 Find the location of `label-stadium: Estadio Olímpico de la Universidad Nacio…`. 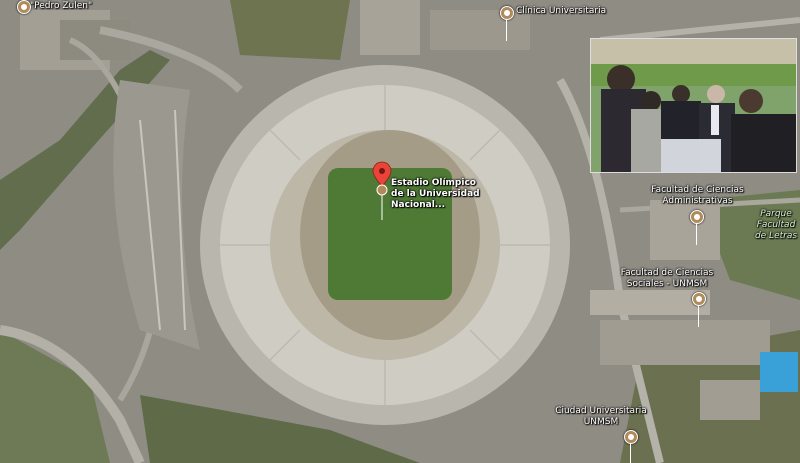

label-stadium: Estadio Olímpico de la Universidad Nacio… is located at coordinates (441, 194).